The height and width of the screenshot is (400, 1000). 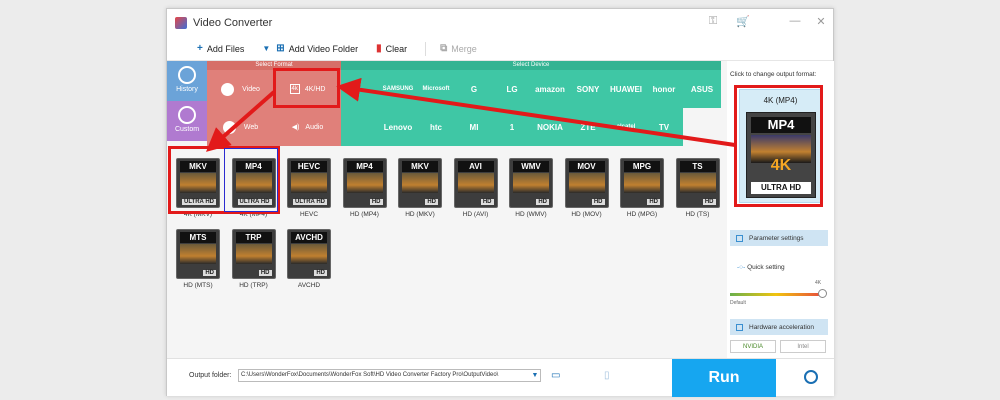 I want to click on format-item: TS HD HD (TS), so click(x=698, y=193).